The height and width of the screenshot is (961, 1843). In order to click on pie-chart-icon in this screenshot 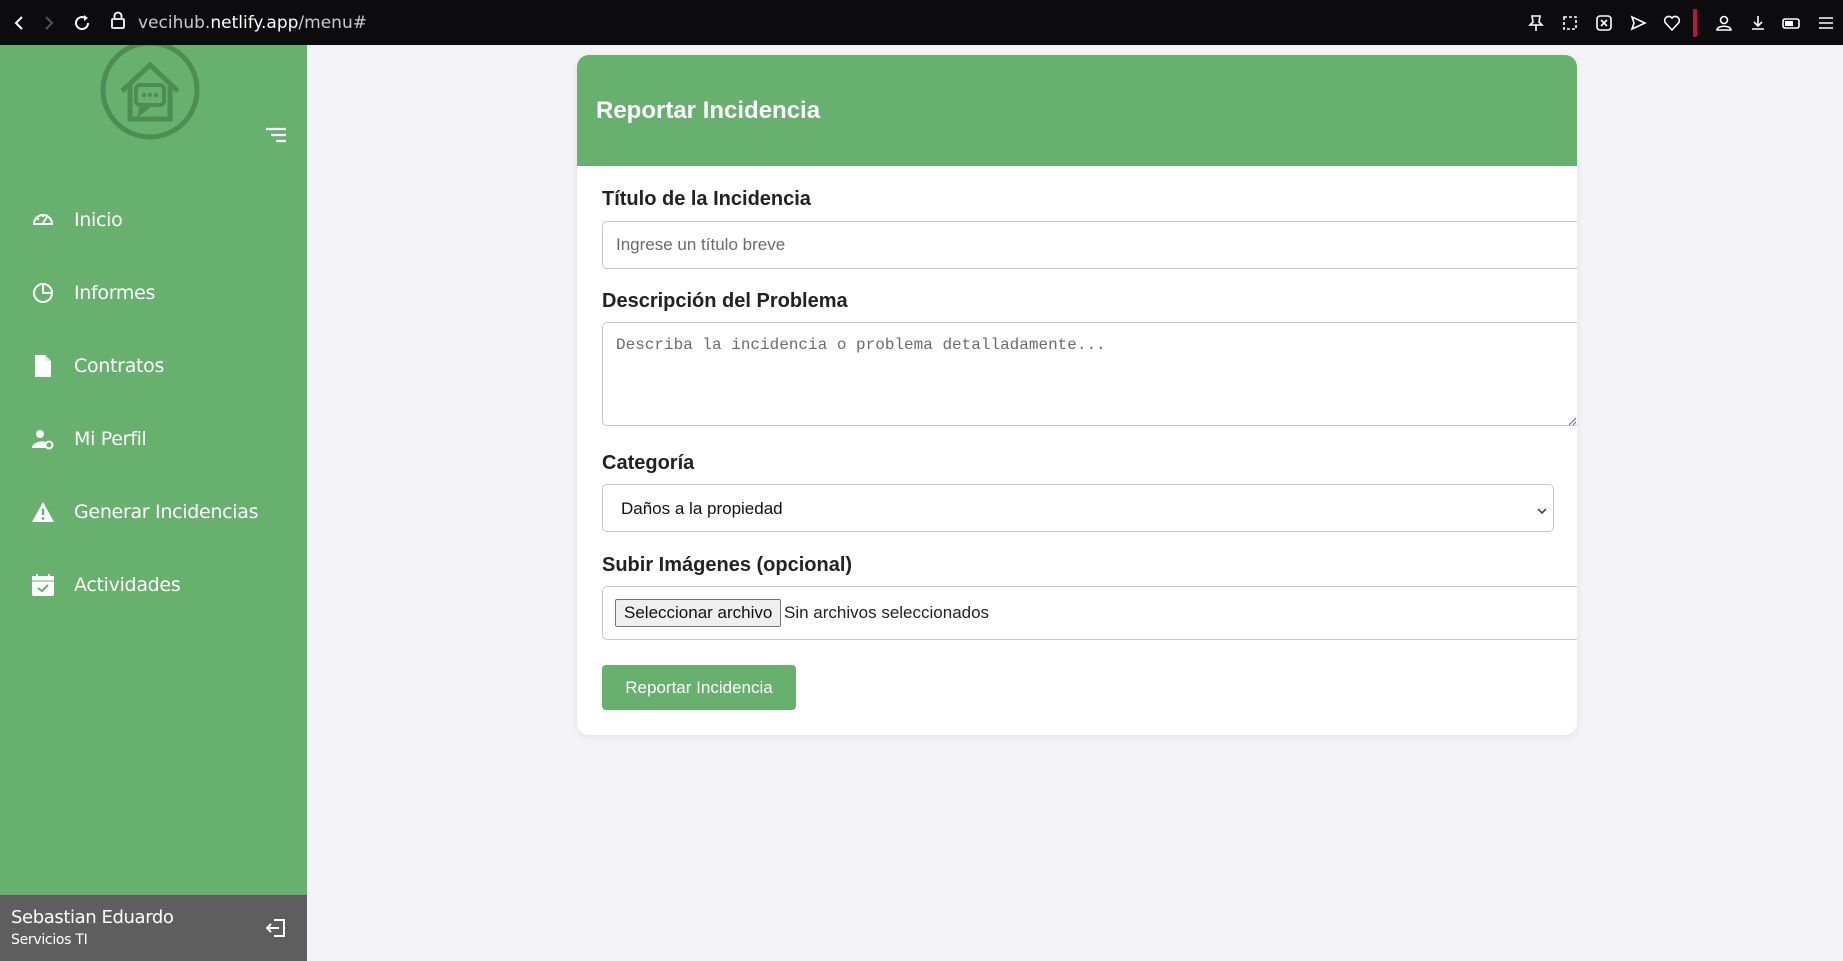, I will do `click(43, 293)`.